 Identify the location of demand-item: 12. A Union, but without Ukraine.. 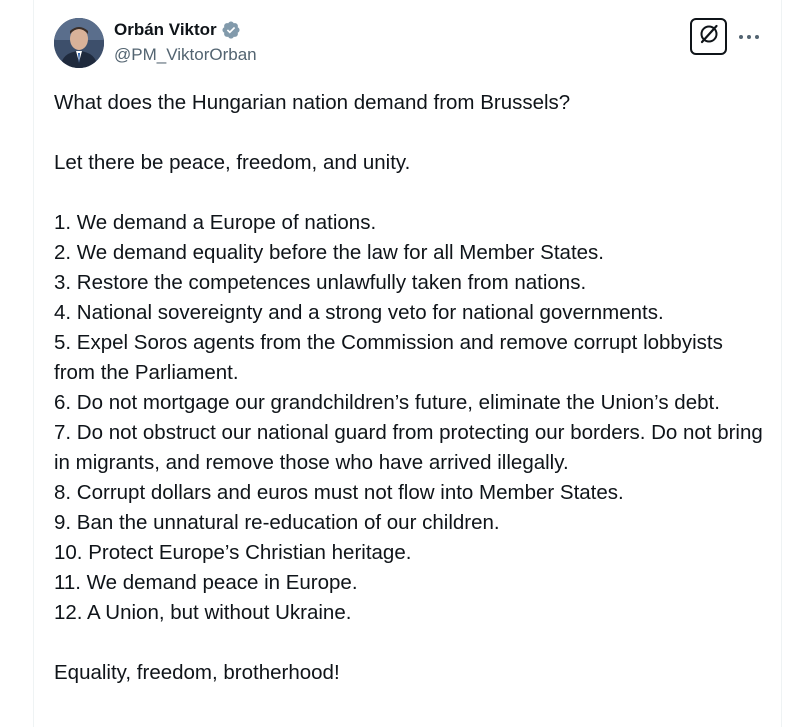
(203, 612).